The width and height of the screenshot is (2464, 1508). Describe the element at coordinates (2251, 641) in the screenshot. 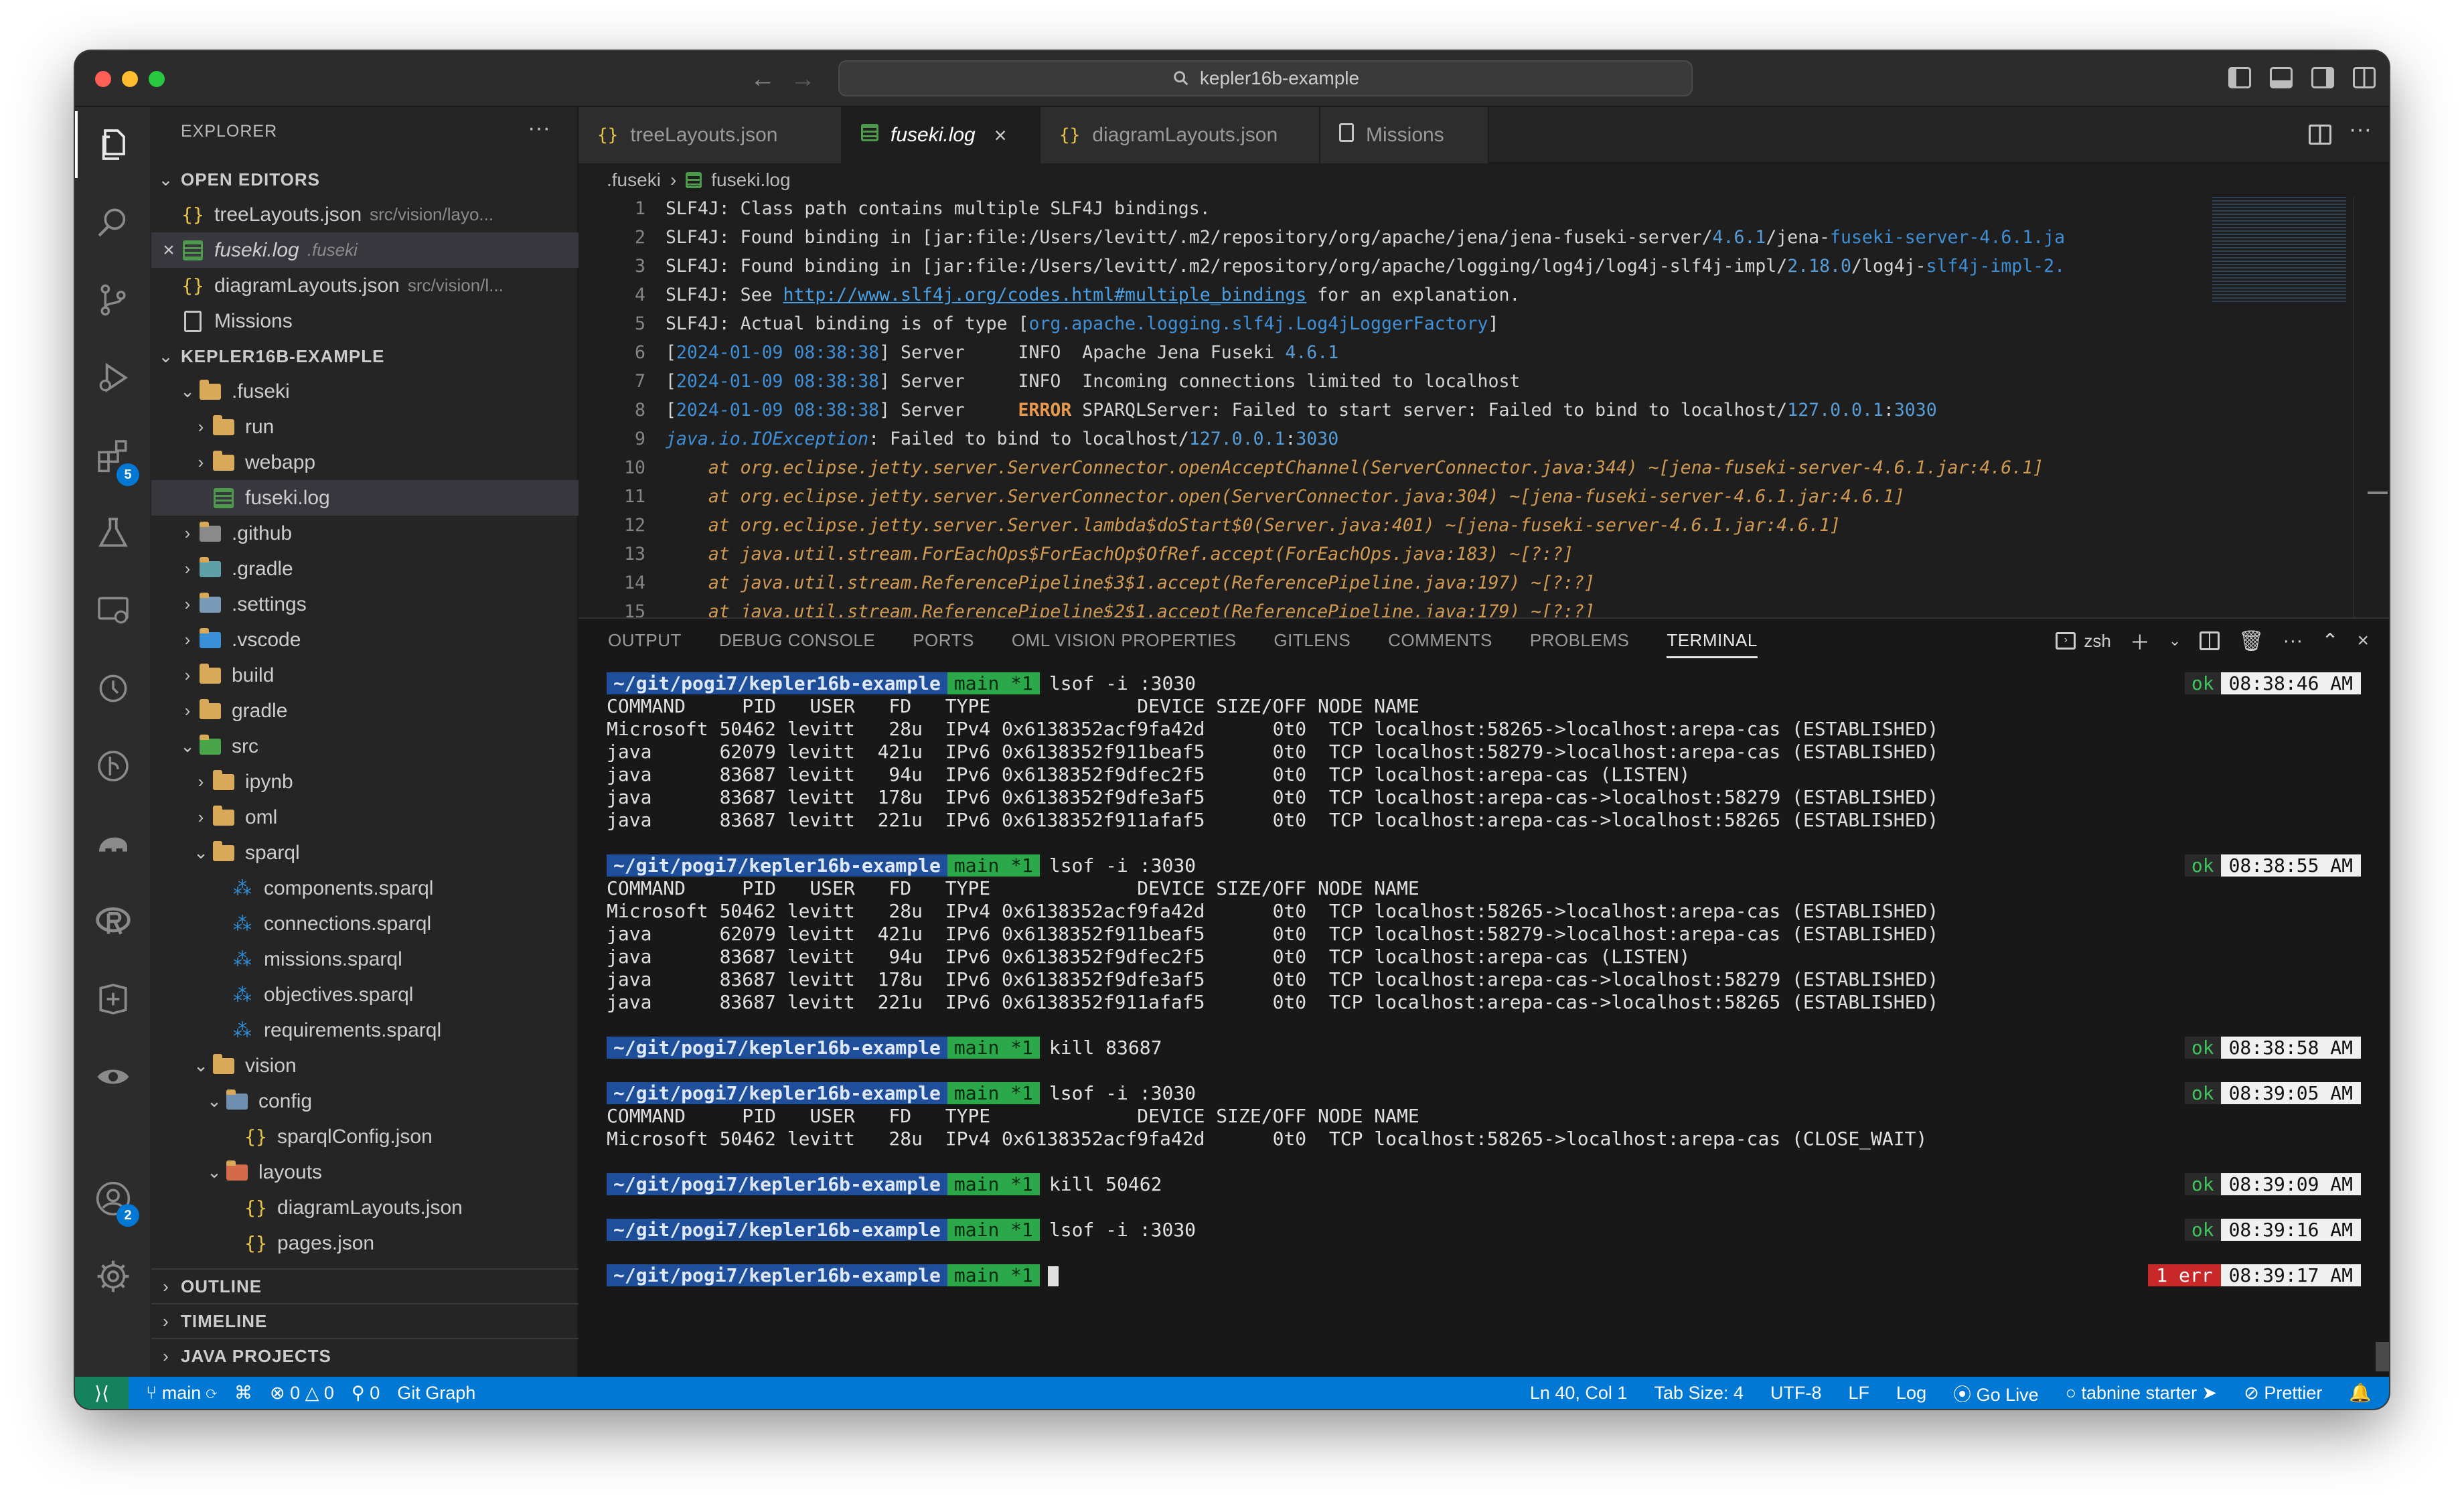

I see `trash-icon: 🗑` at that location.